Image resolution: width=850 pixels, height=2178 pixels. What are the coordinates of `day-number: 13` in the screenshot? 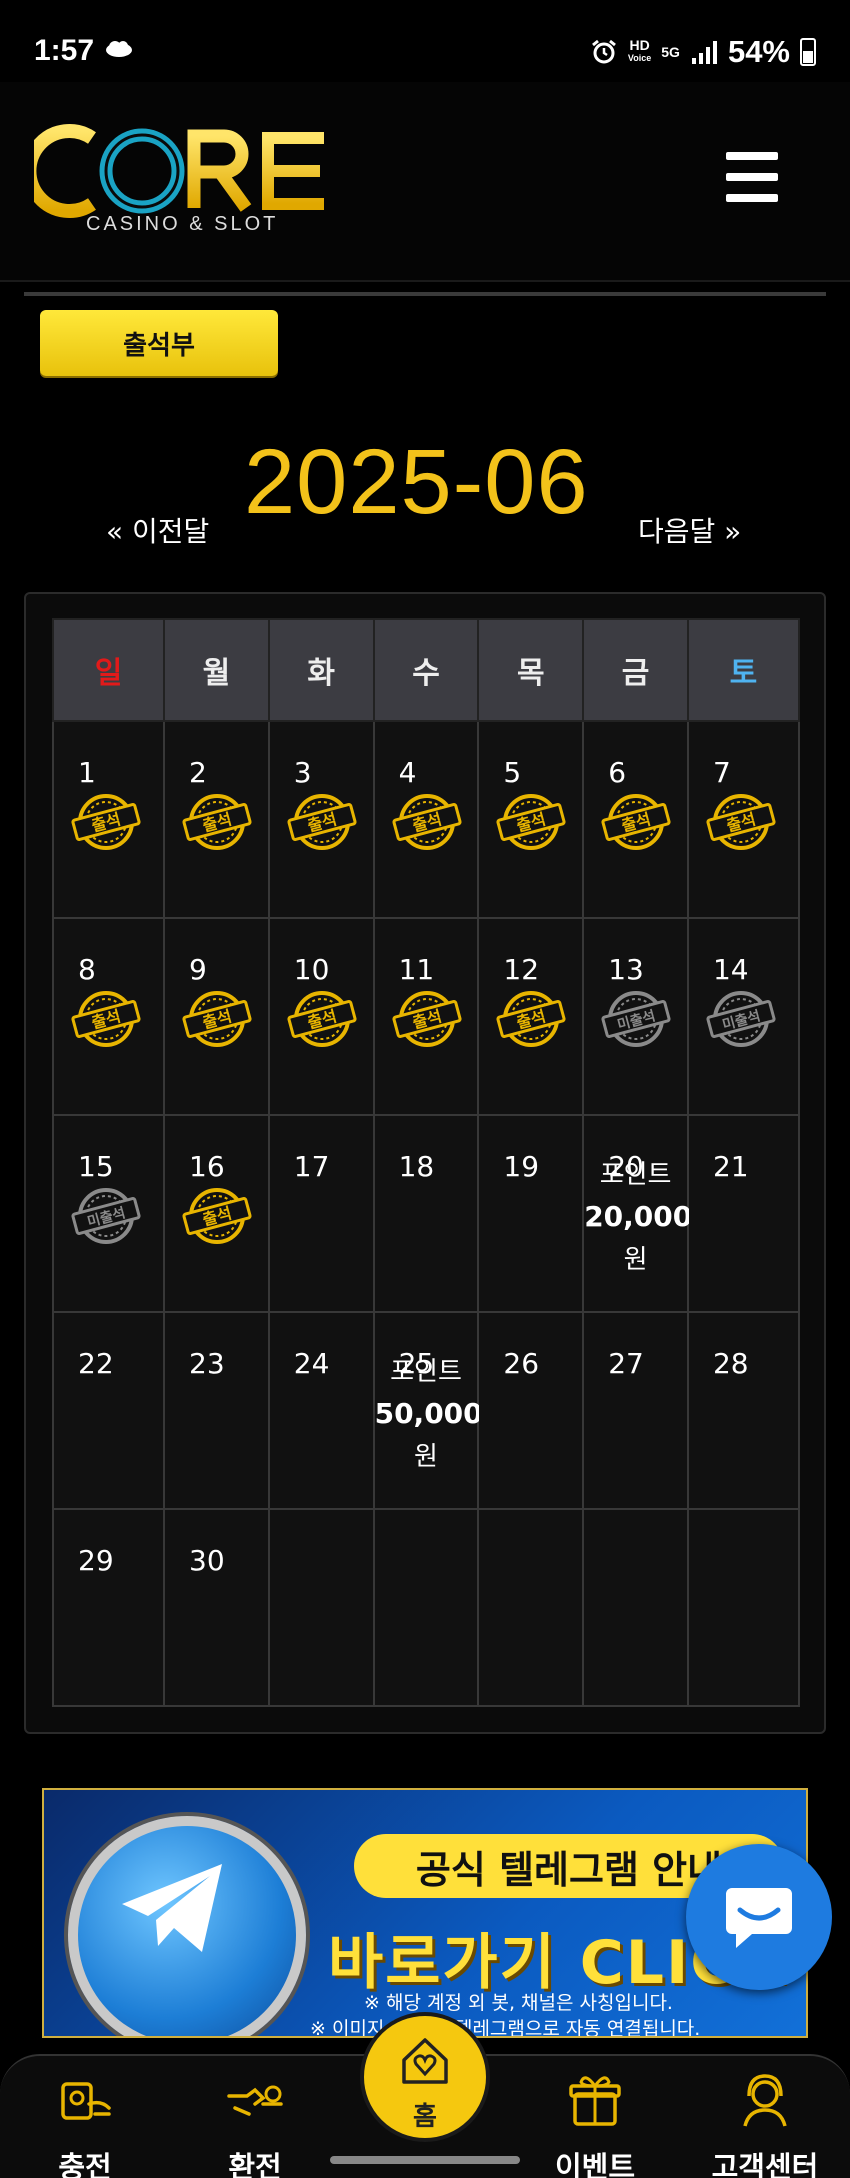 It's located at (626, 969).